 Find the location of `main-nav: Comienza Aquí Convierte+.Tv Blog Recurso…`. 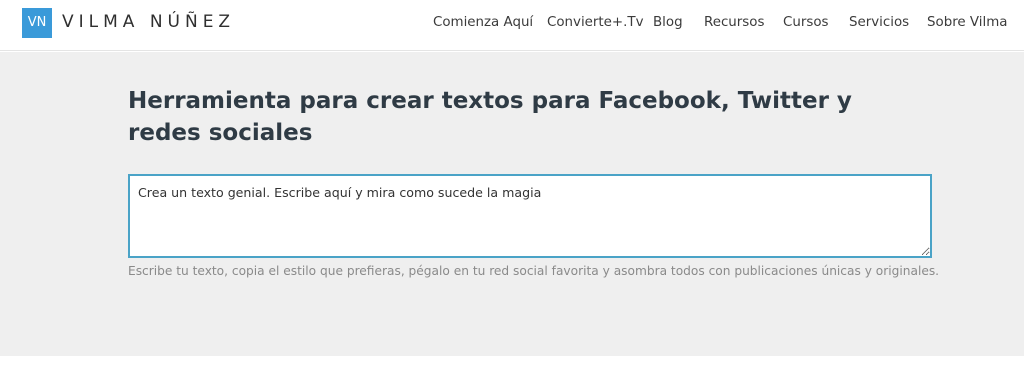

main-nav: Comienza Aquí Convierte+.Tv Blog Recurso… is located at coordinates (512, 25).